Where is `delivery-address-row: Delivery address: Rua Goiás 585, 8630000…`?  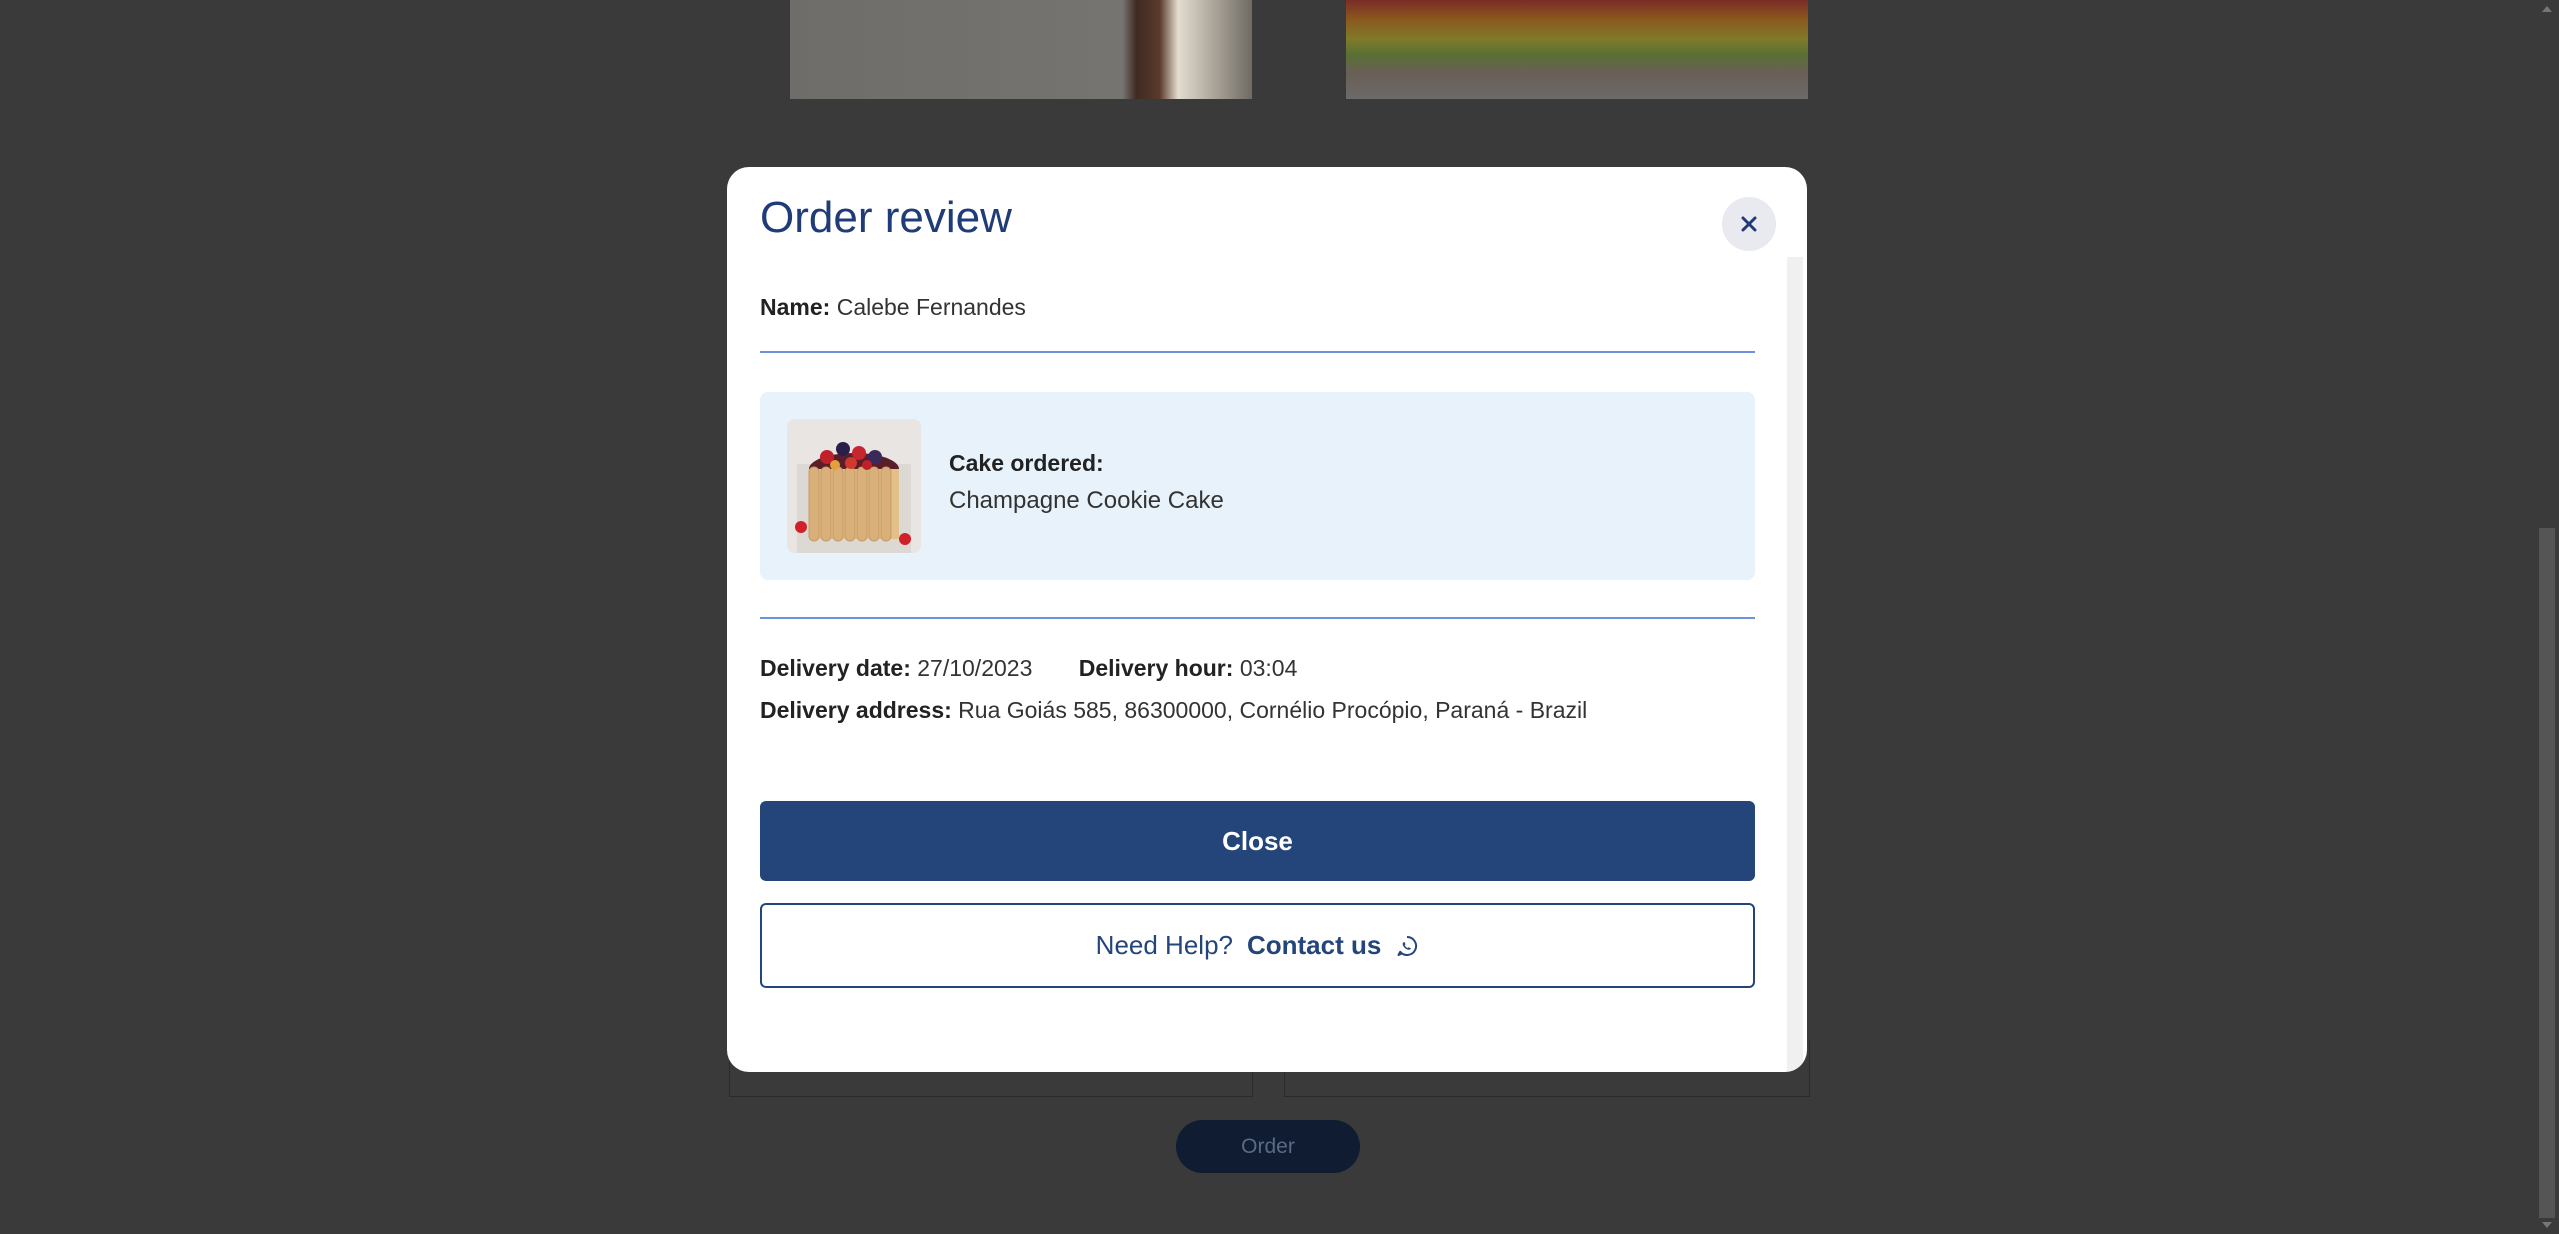
delivery-address-row: Delivery address: Rua Goiás 585, 8630000… is located at coordinates (1173, 710).